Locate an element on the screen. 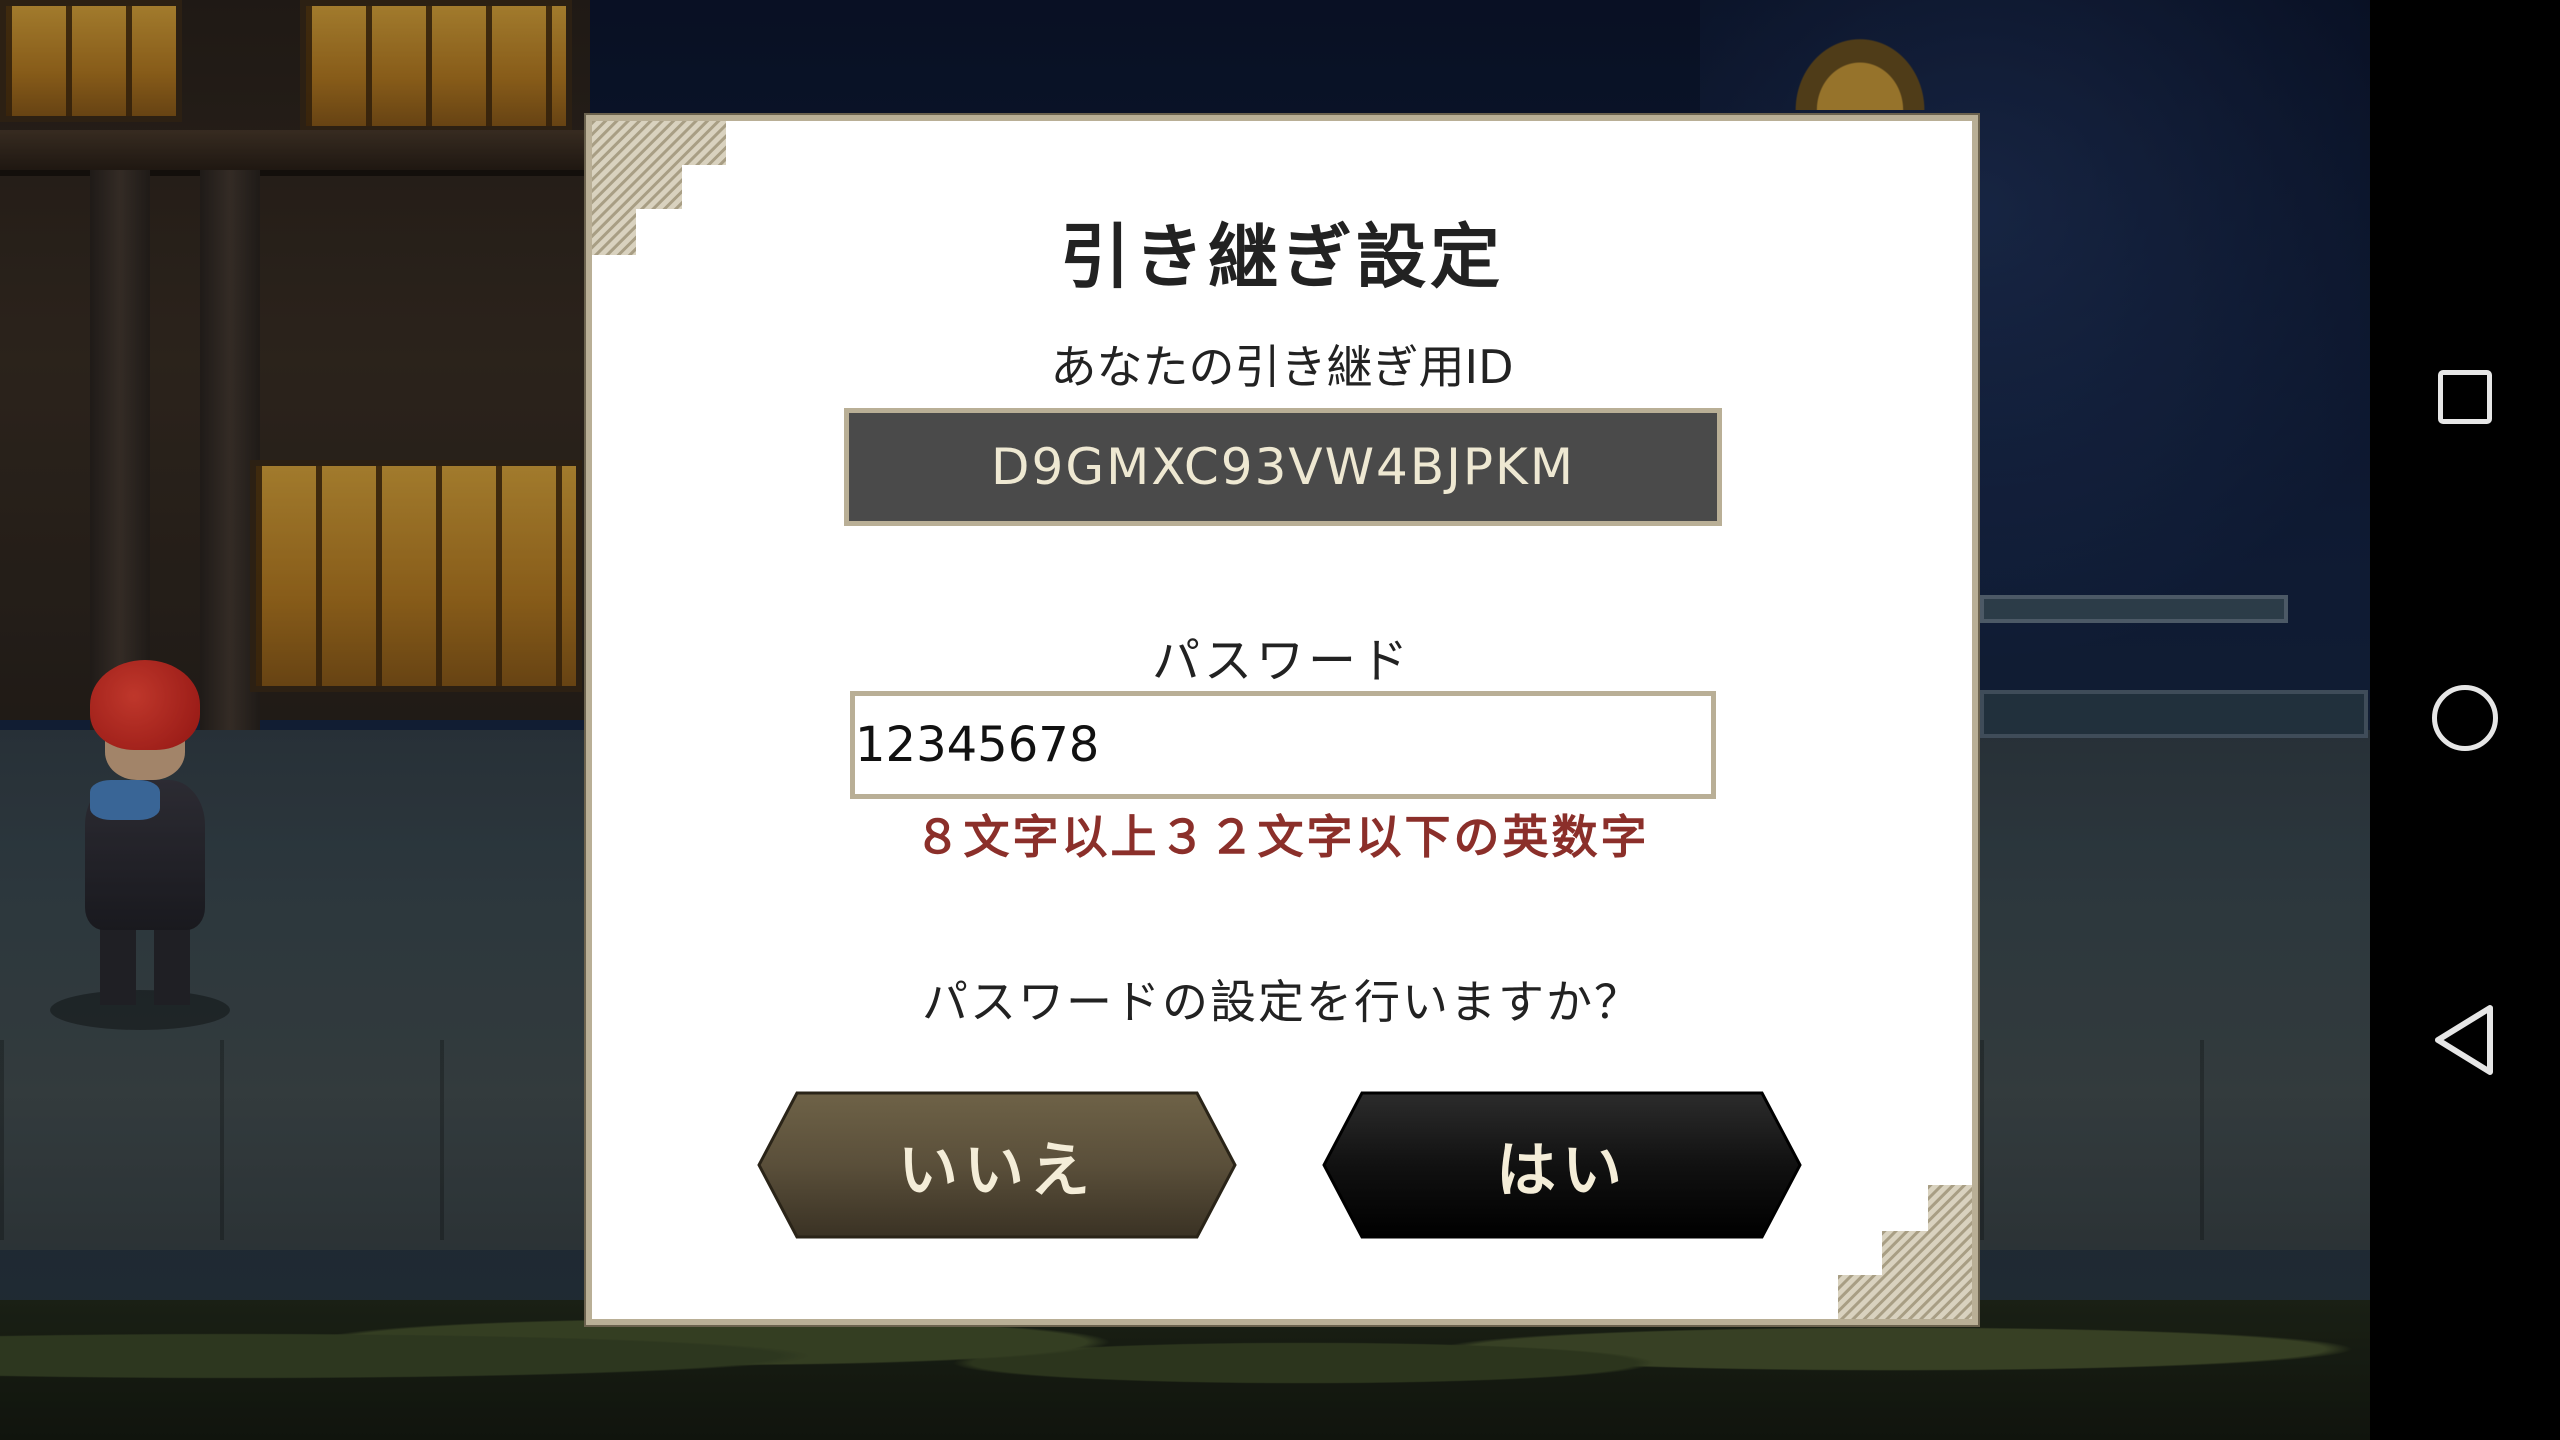 Image resolution: width=2560 pixels, height=1440 pixels. yes-button: はい is located at coordinates (1562, 1165).